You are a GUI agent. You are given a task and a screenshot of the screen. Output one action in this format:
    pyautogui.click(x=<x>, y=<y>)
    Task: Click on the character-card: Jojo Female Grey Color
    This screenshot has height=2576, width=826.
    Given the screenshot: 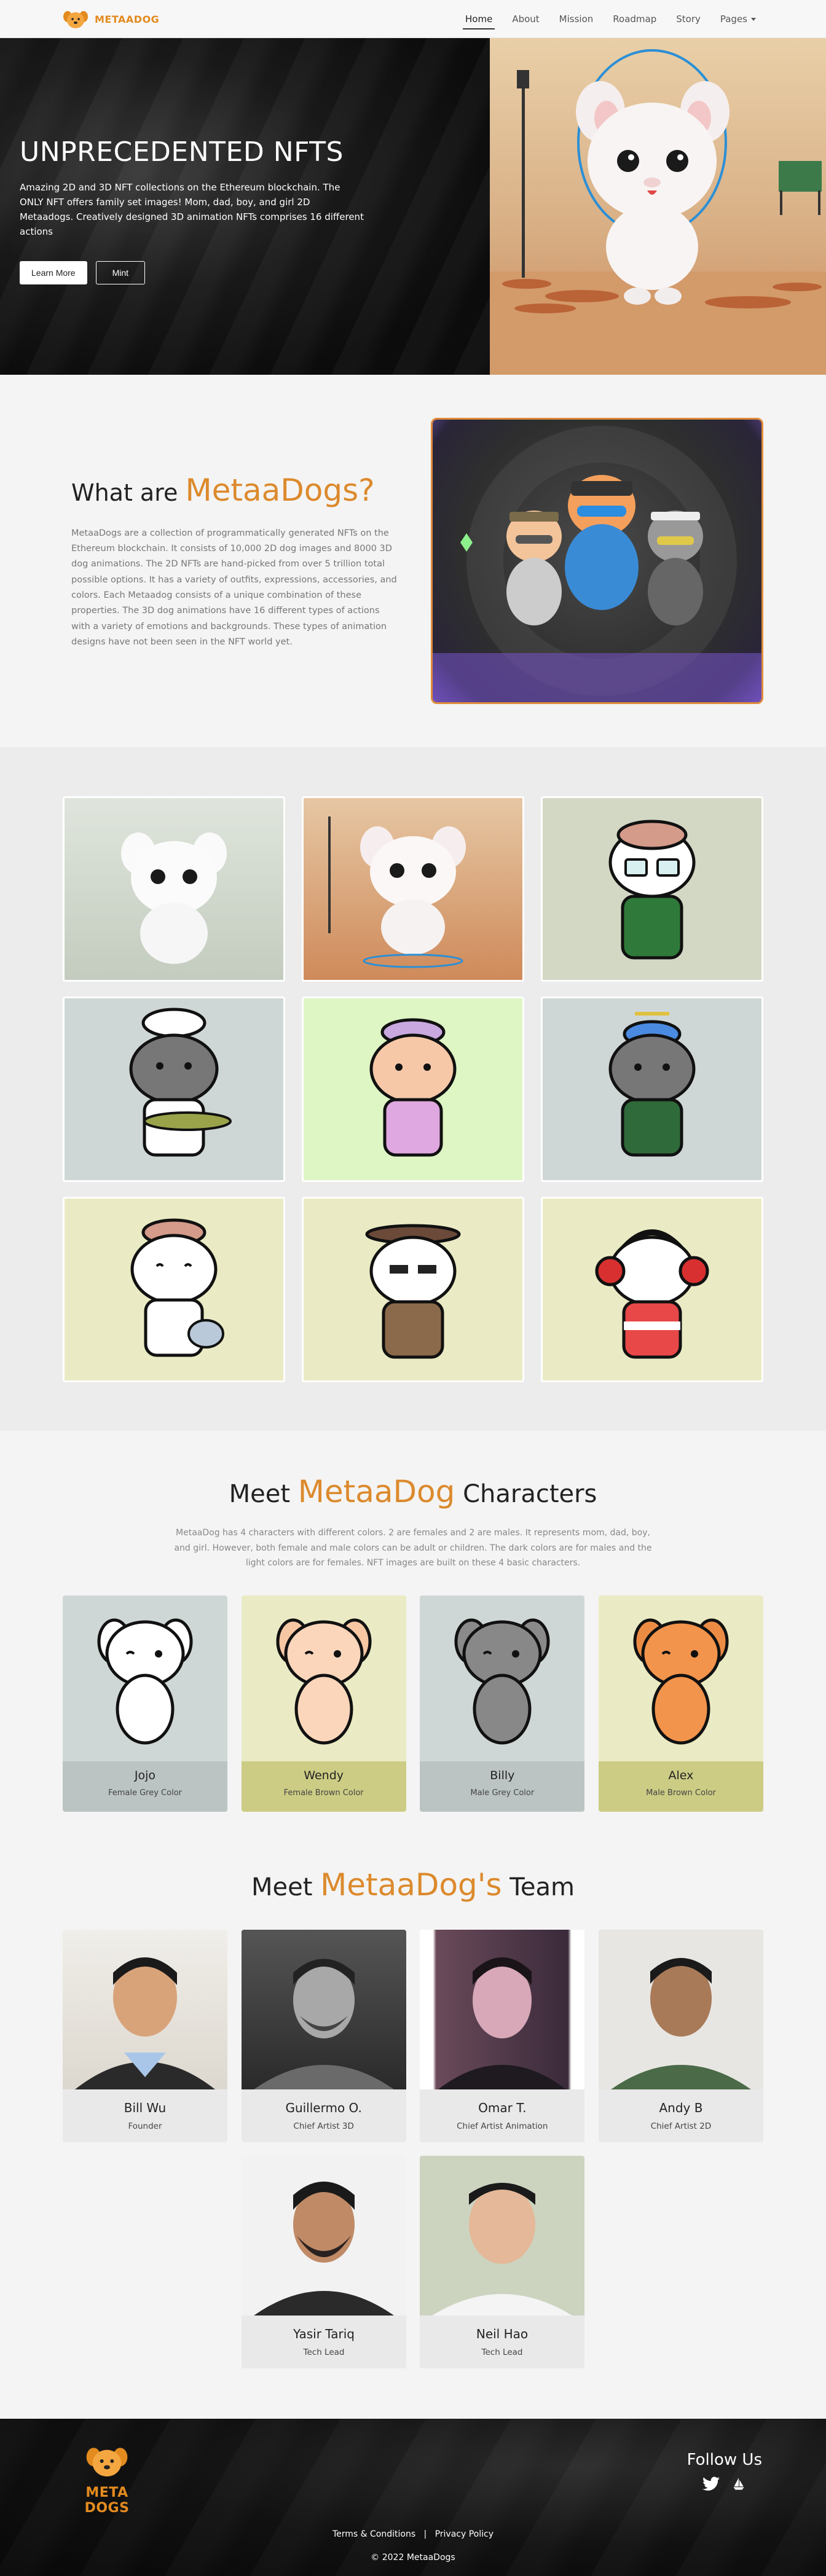 What is the action you would take?
    pyautogui.click(x=145, y=1703)
    